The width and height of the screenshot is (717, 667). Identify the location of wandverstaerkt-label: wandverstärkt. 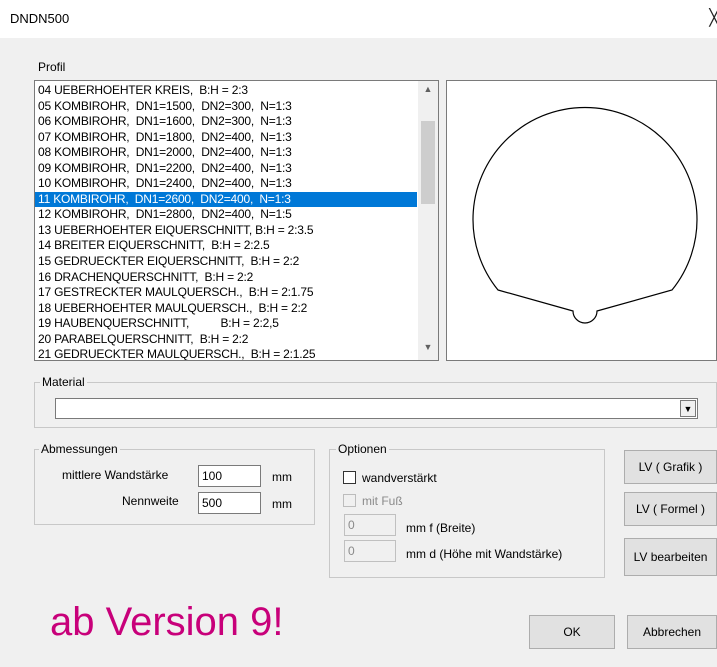
(399, 478).